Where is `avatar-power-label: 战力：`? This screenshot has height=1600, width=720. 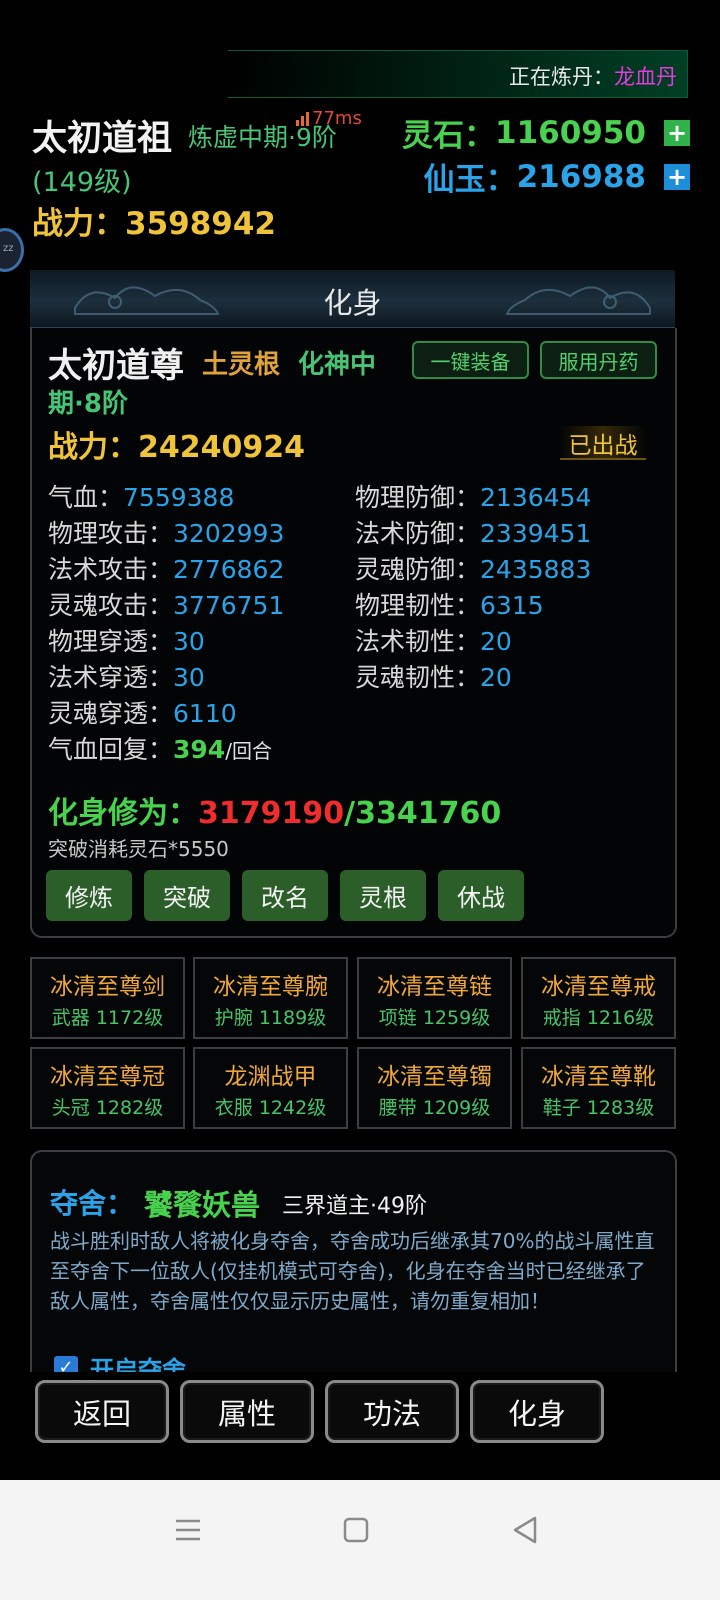
avatar-power-label: 战力： is located at coordinates (93, 447).